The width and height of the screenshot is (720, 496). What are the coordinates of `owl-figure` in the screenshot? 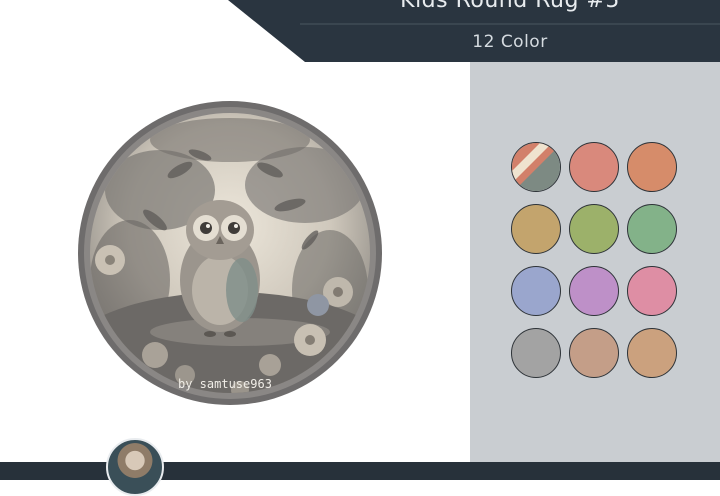 It's located at (220, 268).